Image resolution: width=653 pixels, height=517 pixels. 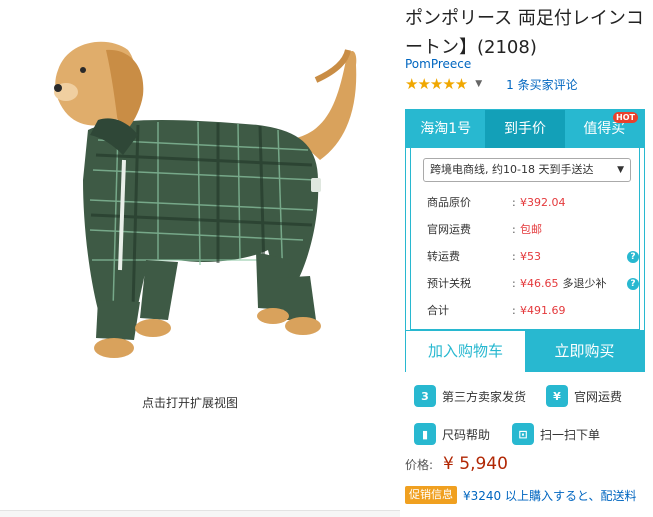 What do you see at coordinates (443, 256) in the screenshot?
I see `row-label: 转运费` at bounding box center [443, 256].